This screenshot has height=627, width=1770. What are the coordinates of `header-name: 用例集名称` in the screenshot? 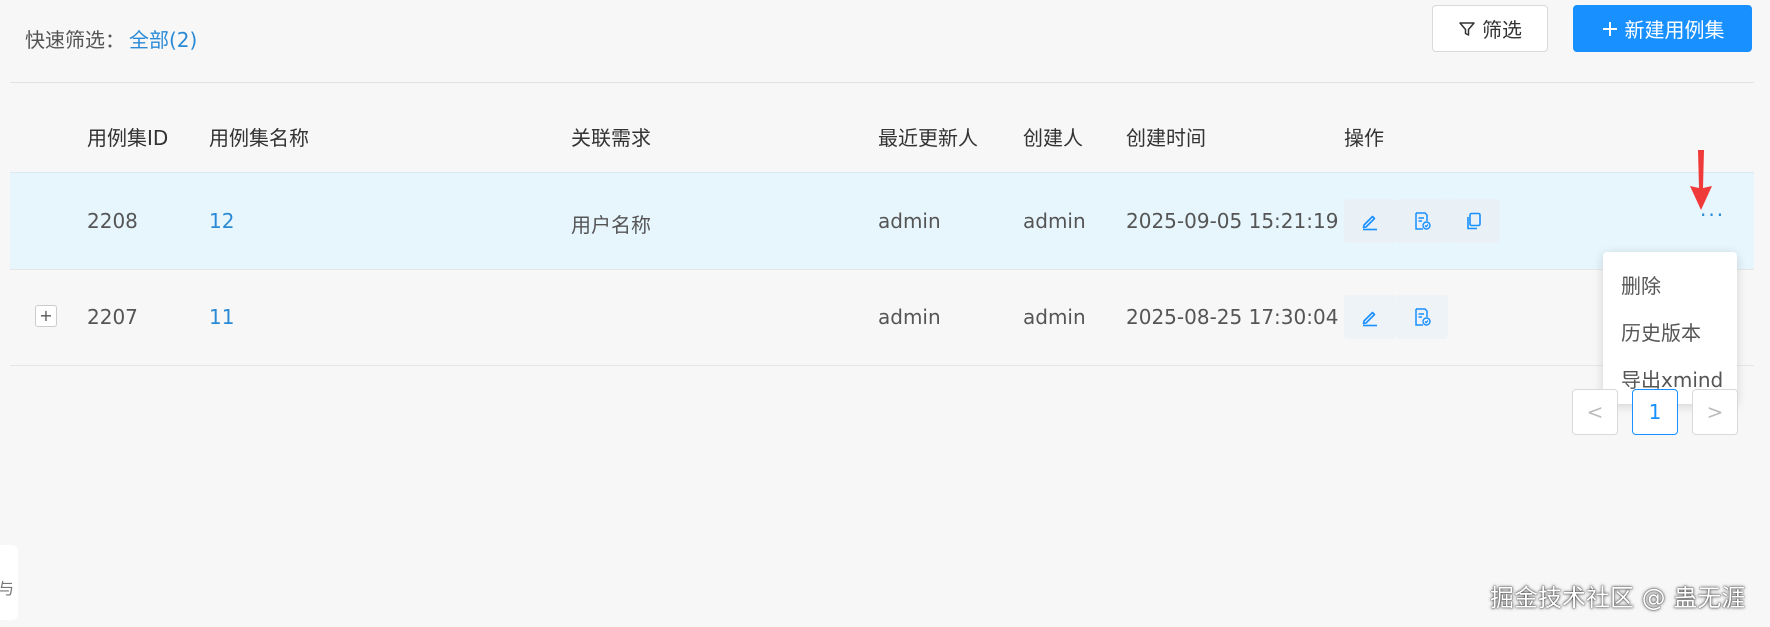 It's located at (259, 138).